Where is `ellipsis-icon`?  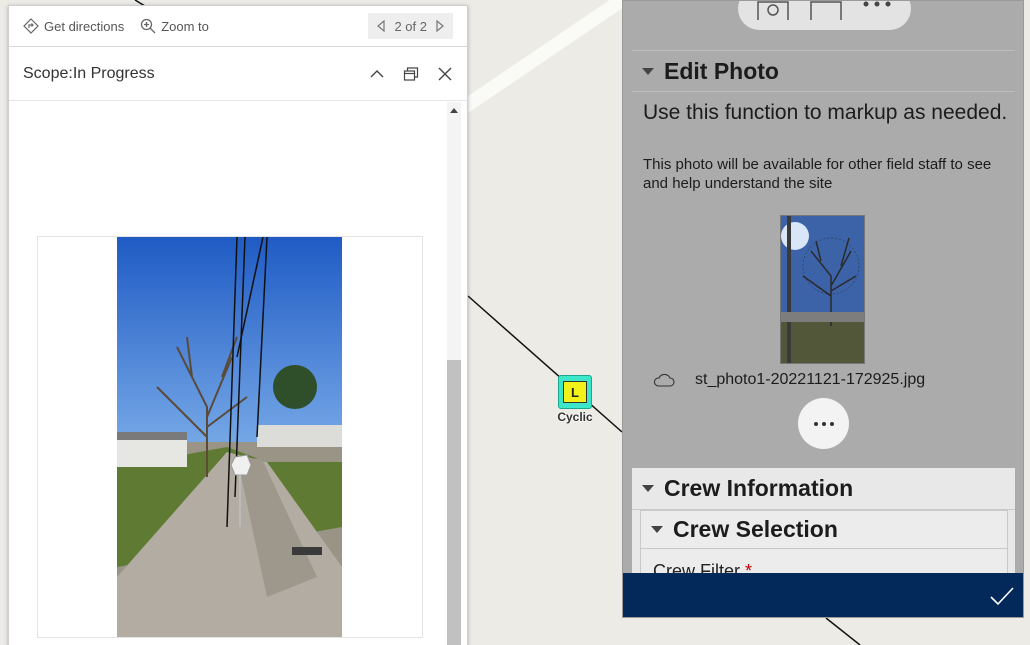 ellipsis-icon is located at coordinates (815, 423).